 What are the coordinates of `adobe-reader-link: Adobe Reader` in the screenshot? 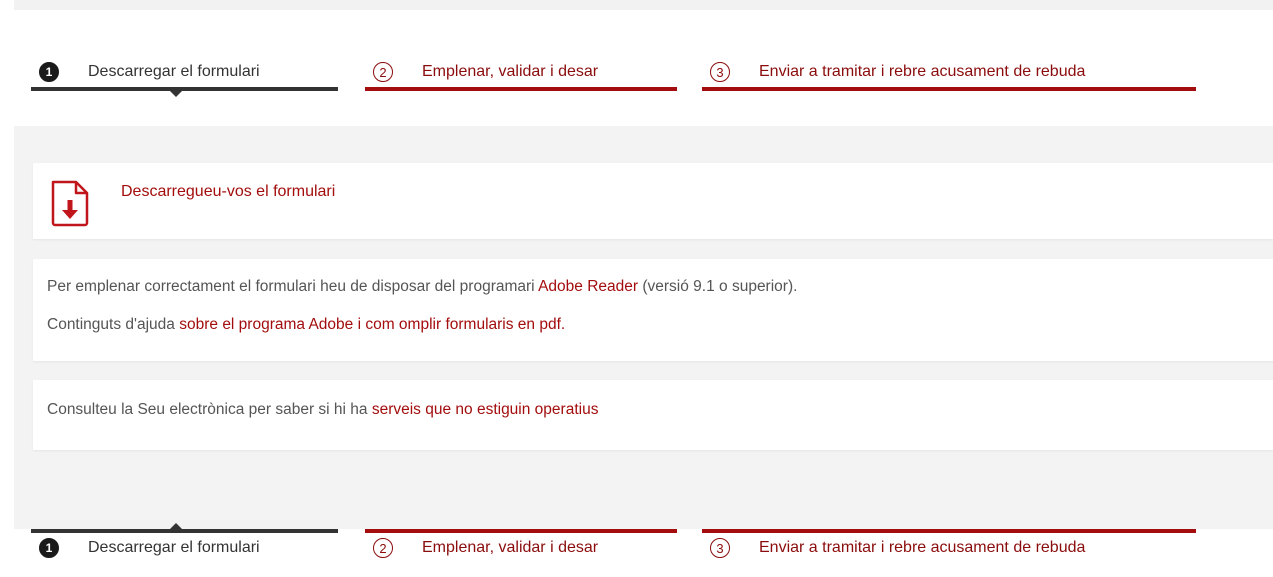 It's located at (588, 286).